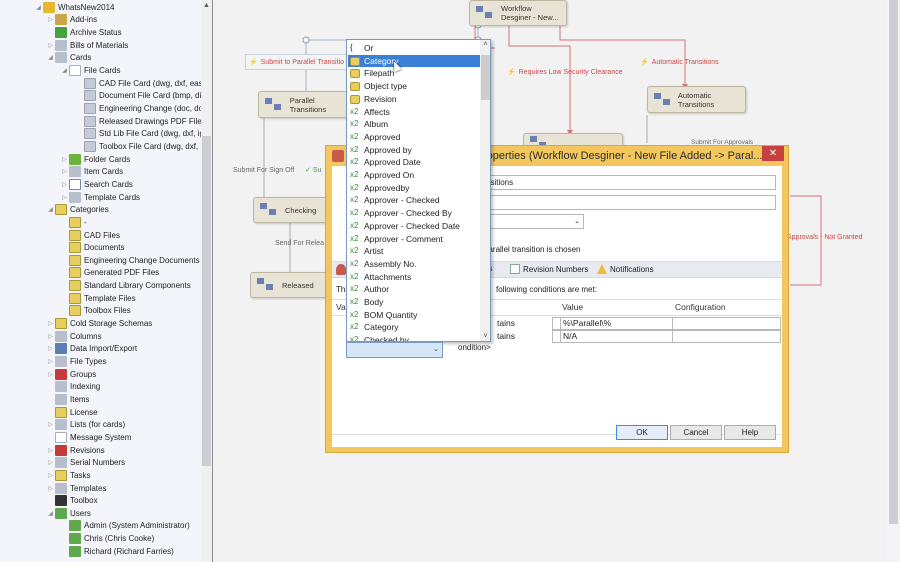 Image resolution: width=900 pixels, height=562 pixels. Describe the element at coordinates (394, 350) in the screenshot. I see `variable-combobox: ⌄` at that location.